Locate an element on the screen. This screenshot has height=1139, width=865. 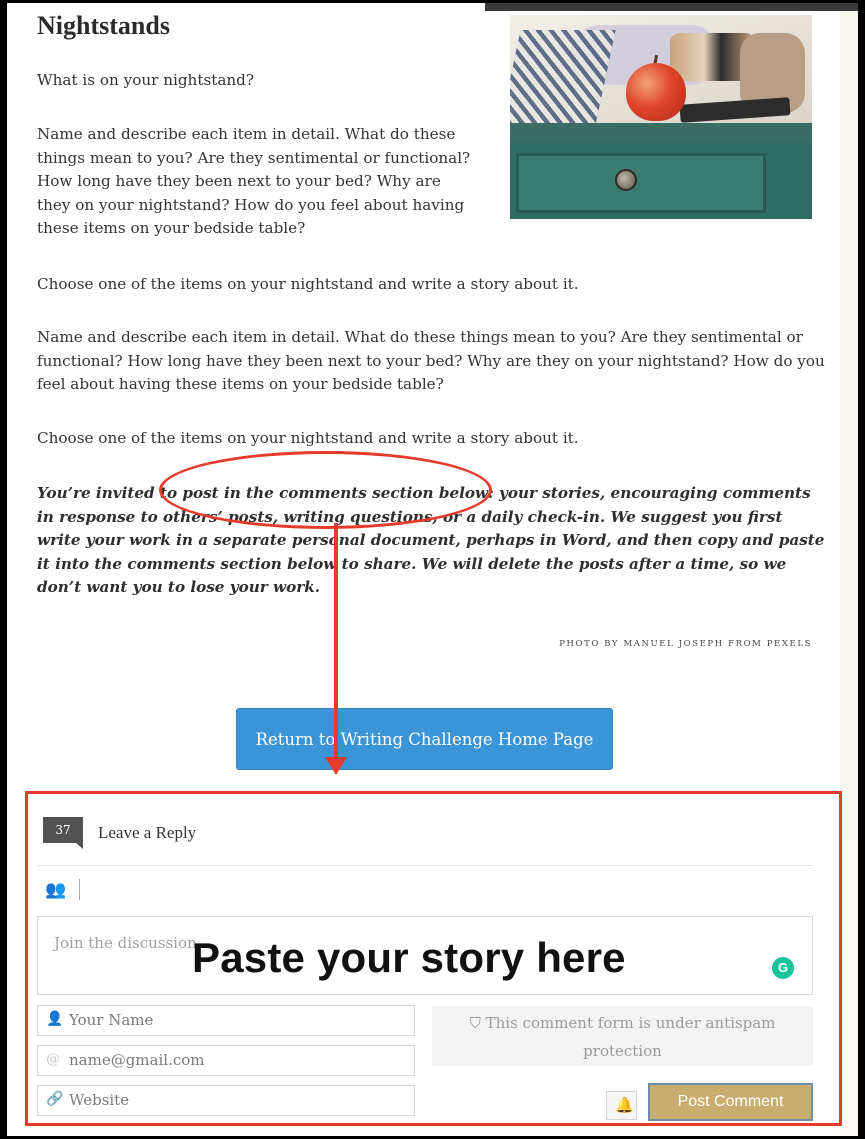
photo-apple is located at coordinates (656, 92).